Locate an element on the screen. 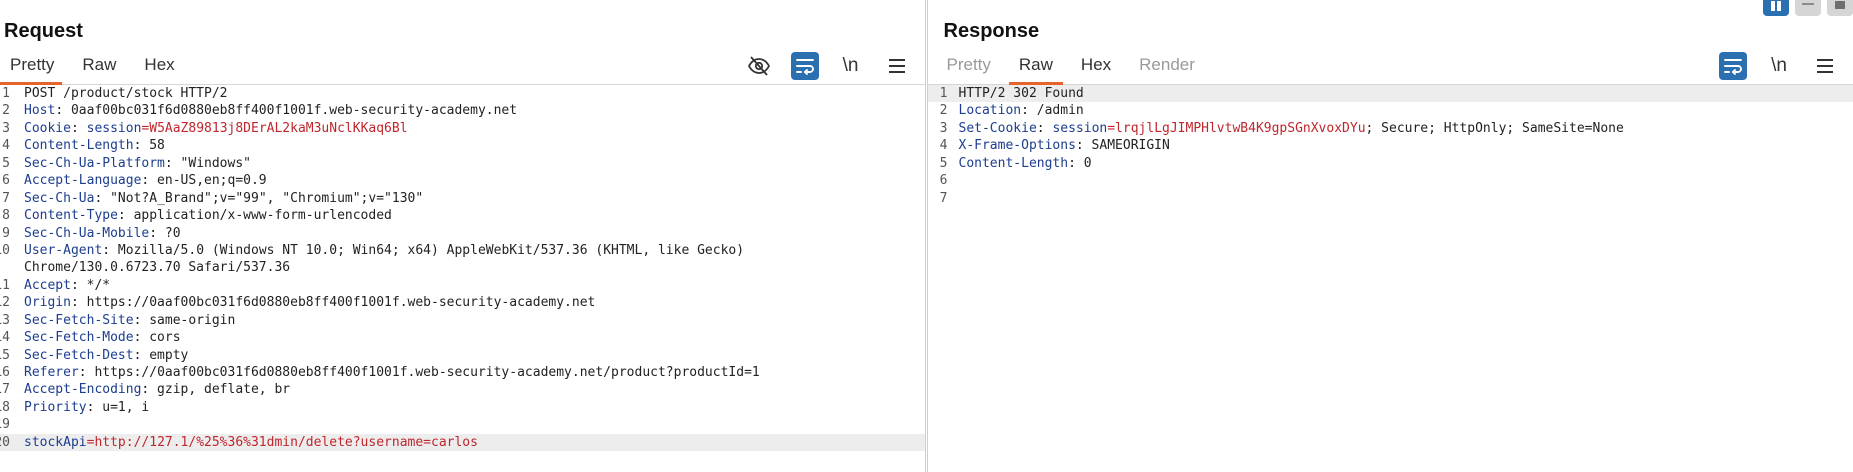 This screenshot has width=1853, height=472. request-tab-pretty: Pretty is located at coordinates (31, 65).